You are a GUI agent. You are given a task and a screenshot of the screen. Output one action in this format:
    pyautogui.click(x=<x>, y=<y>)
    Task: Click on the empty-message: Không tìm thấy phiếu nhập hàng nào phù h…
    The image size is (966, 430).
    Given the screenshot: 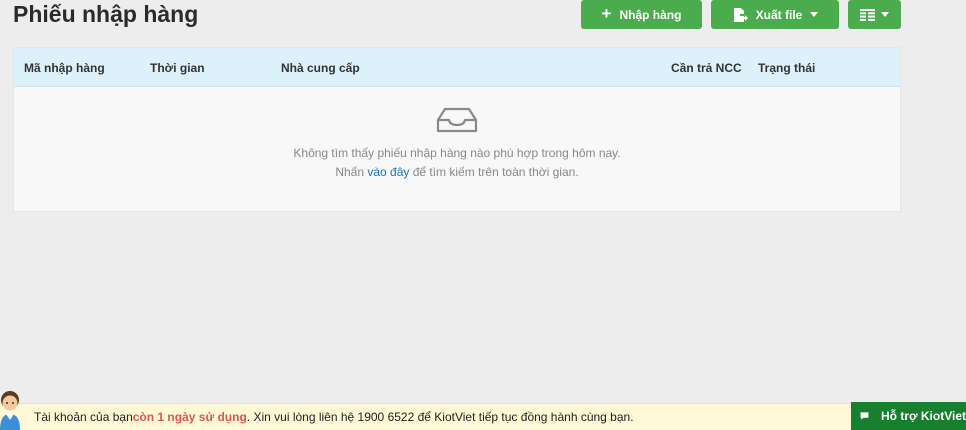 What is the action you would take?
    pyautogui.click(x=457, y=153)
    